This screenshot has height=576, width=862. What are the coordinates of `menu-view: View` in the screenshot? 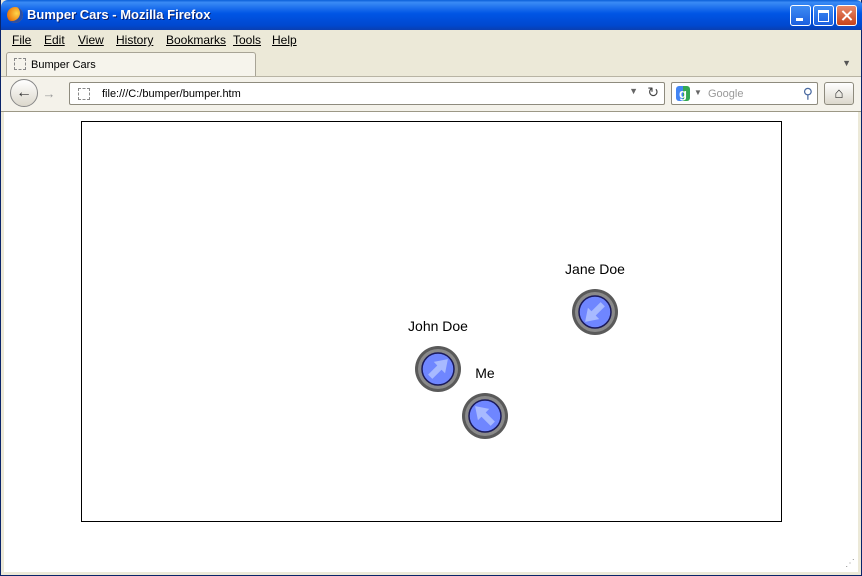 It's located at (91, 40).